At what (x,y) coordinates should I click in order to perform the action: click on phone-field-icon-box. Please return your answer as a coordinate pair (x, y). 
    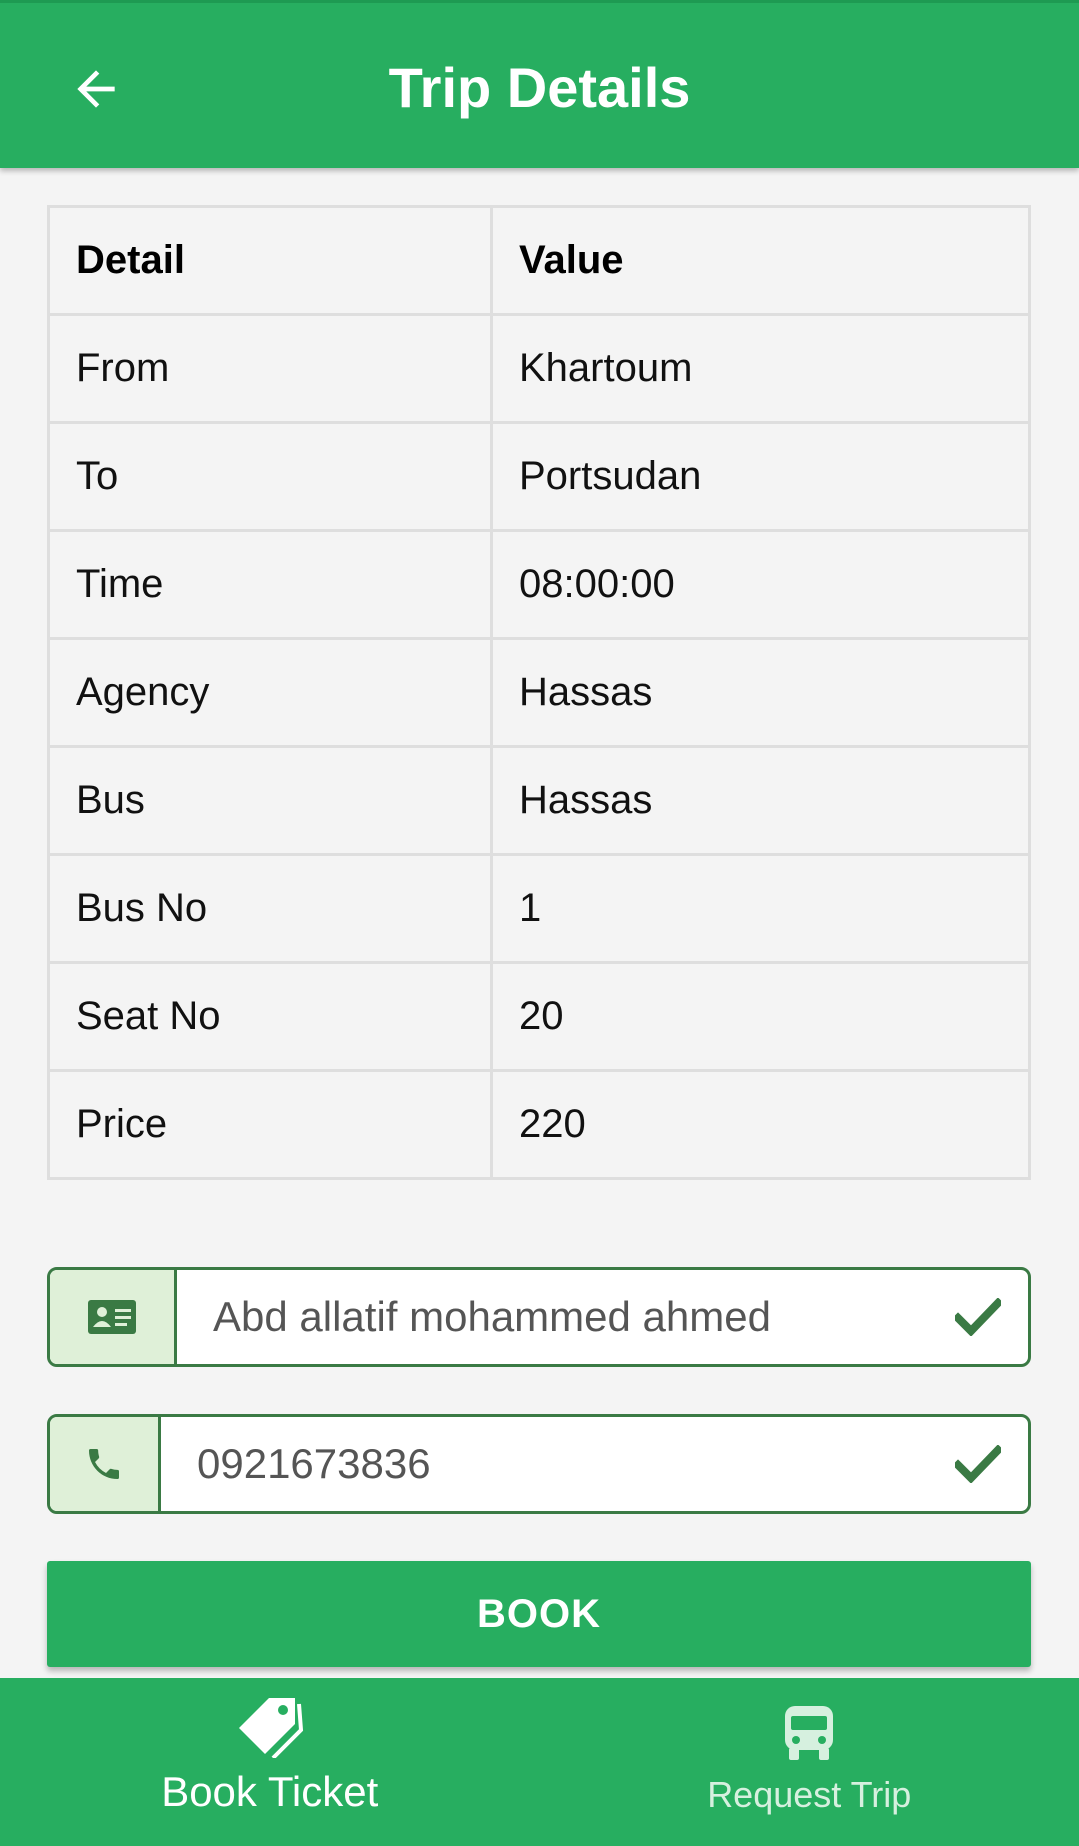
    Looking at the image, I should click on (105, 1464).